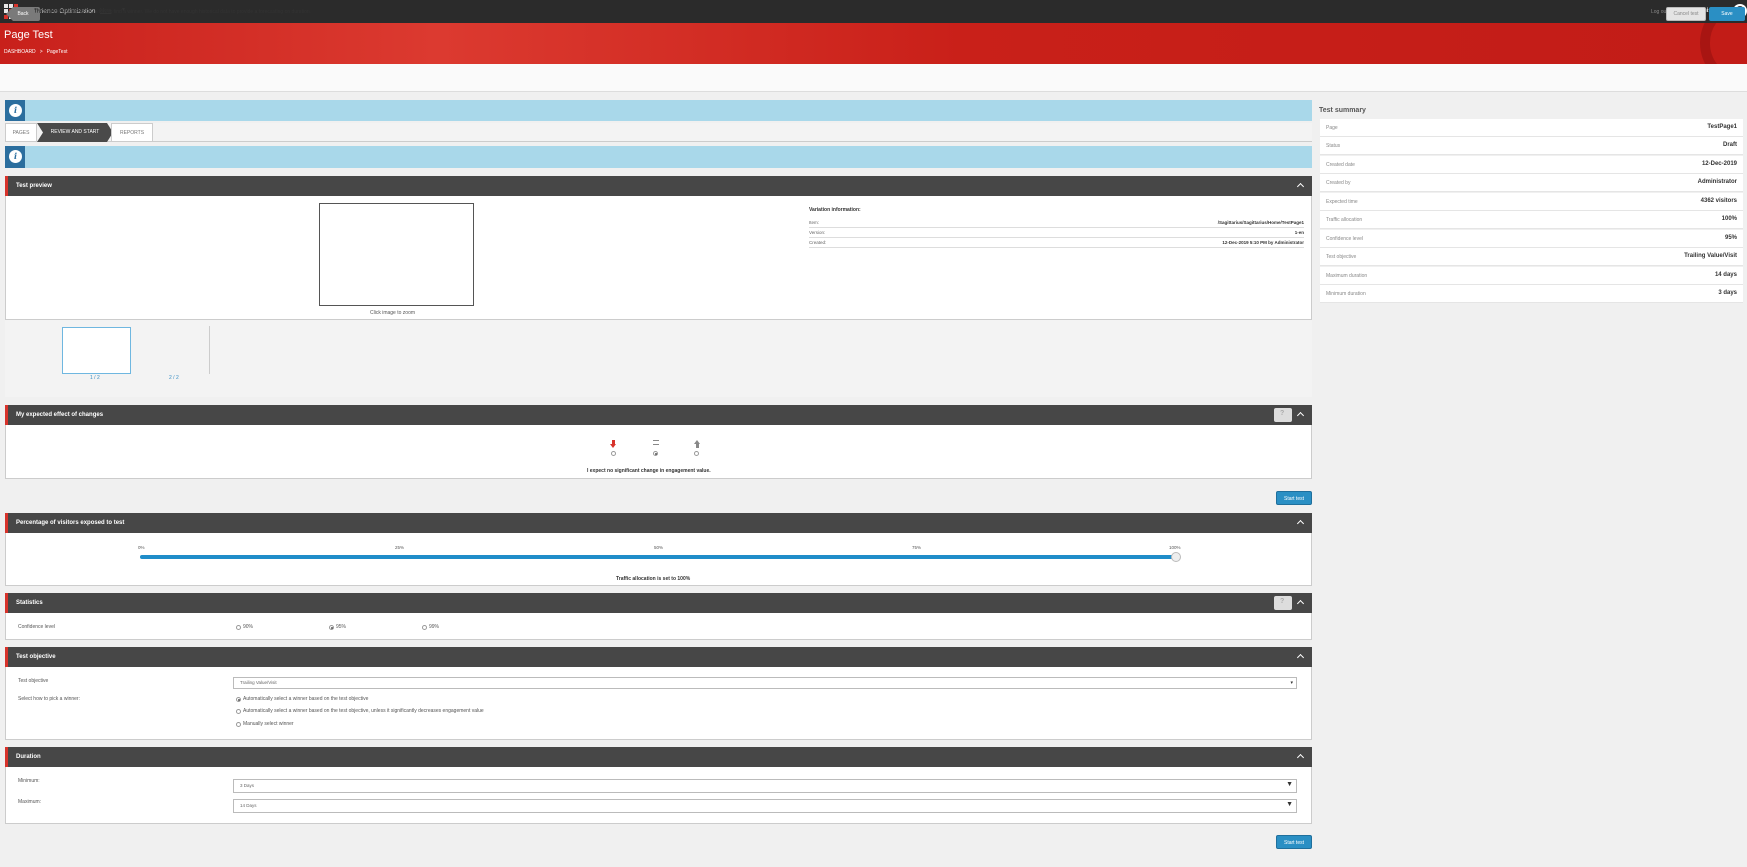  I want to click on variation-row: Version: 1-en, so click(1056, 233).